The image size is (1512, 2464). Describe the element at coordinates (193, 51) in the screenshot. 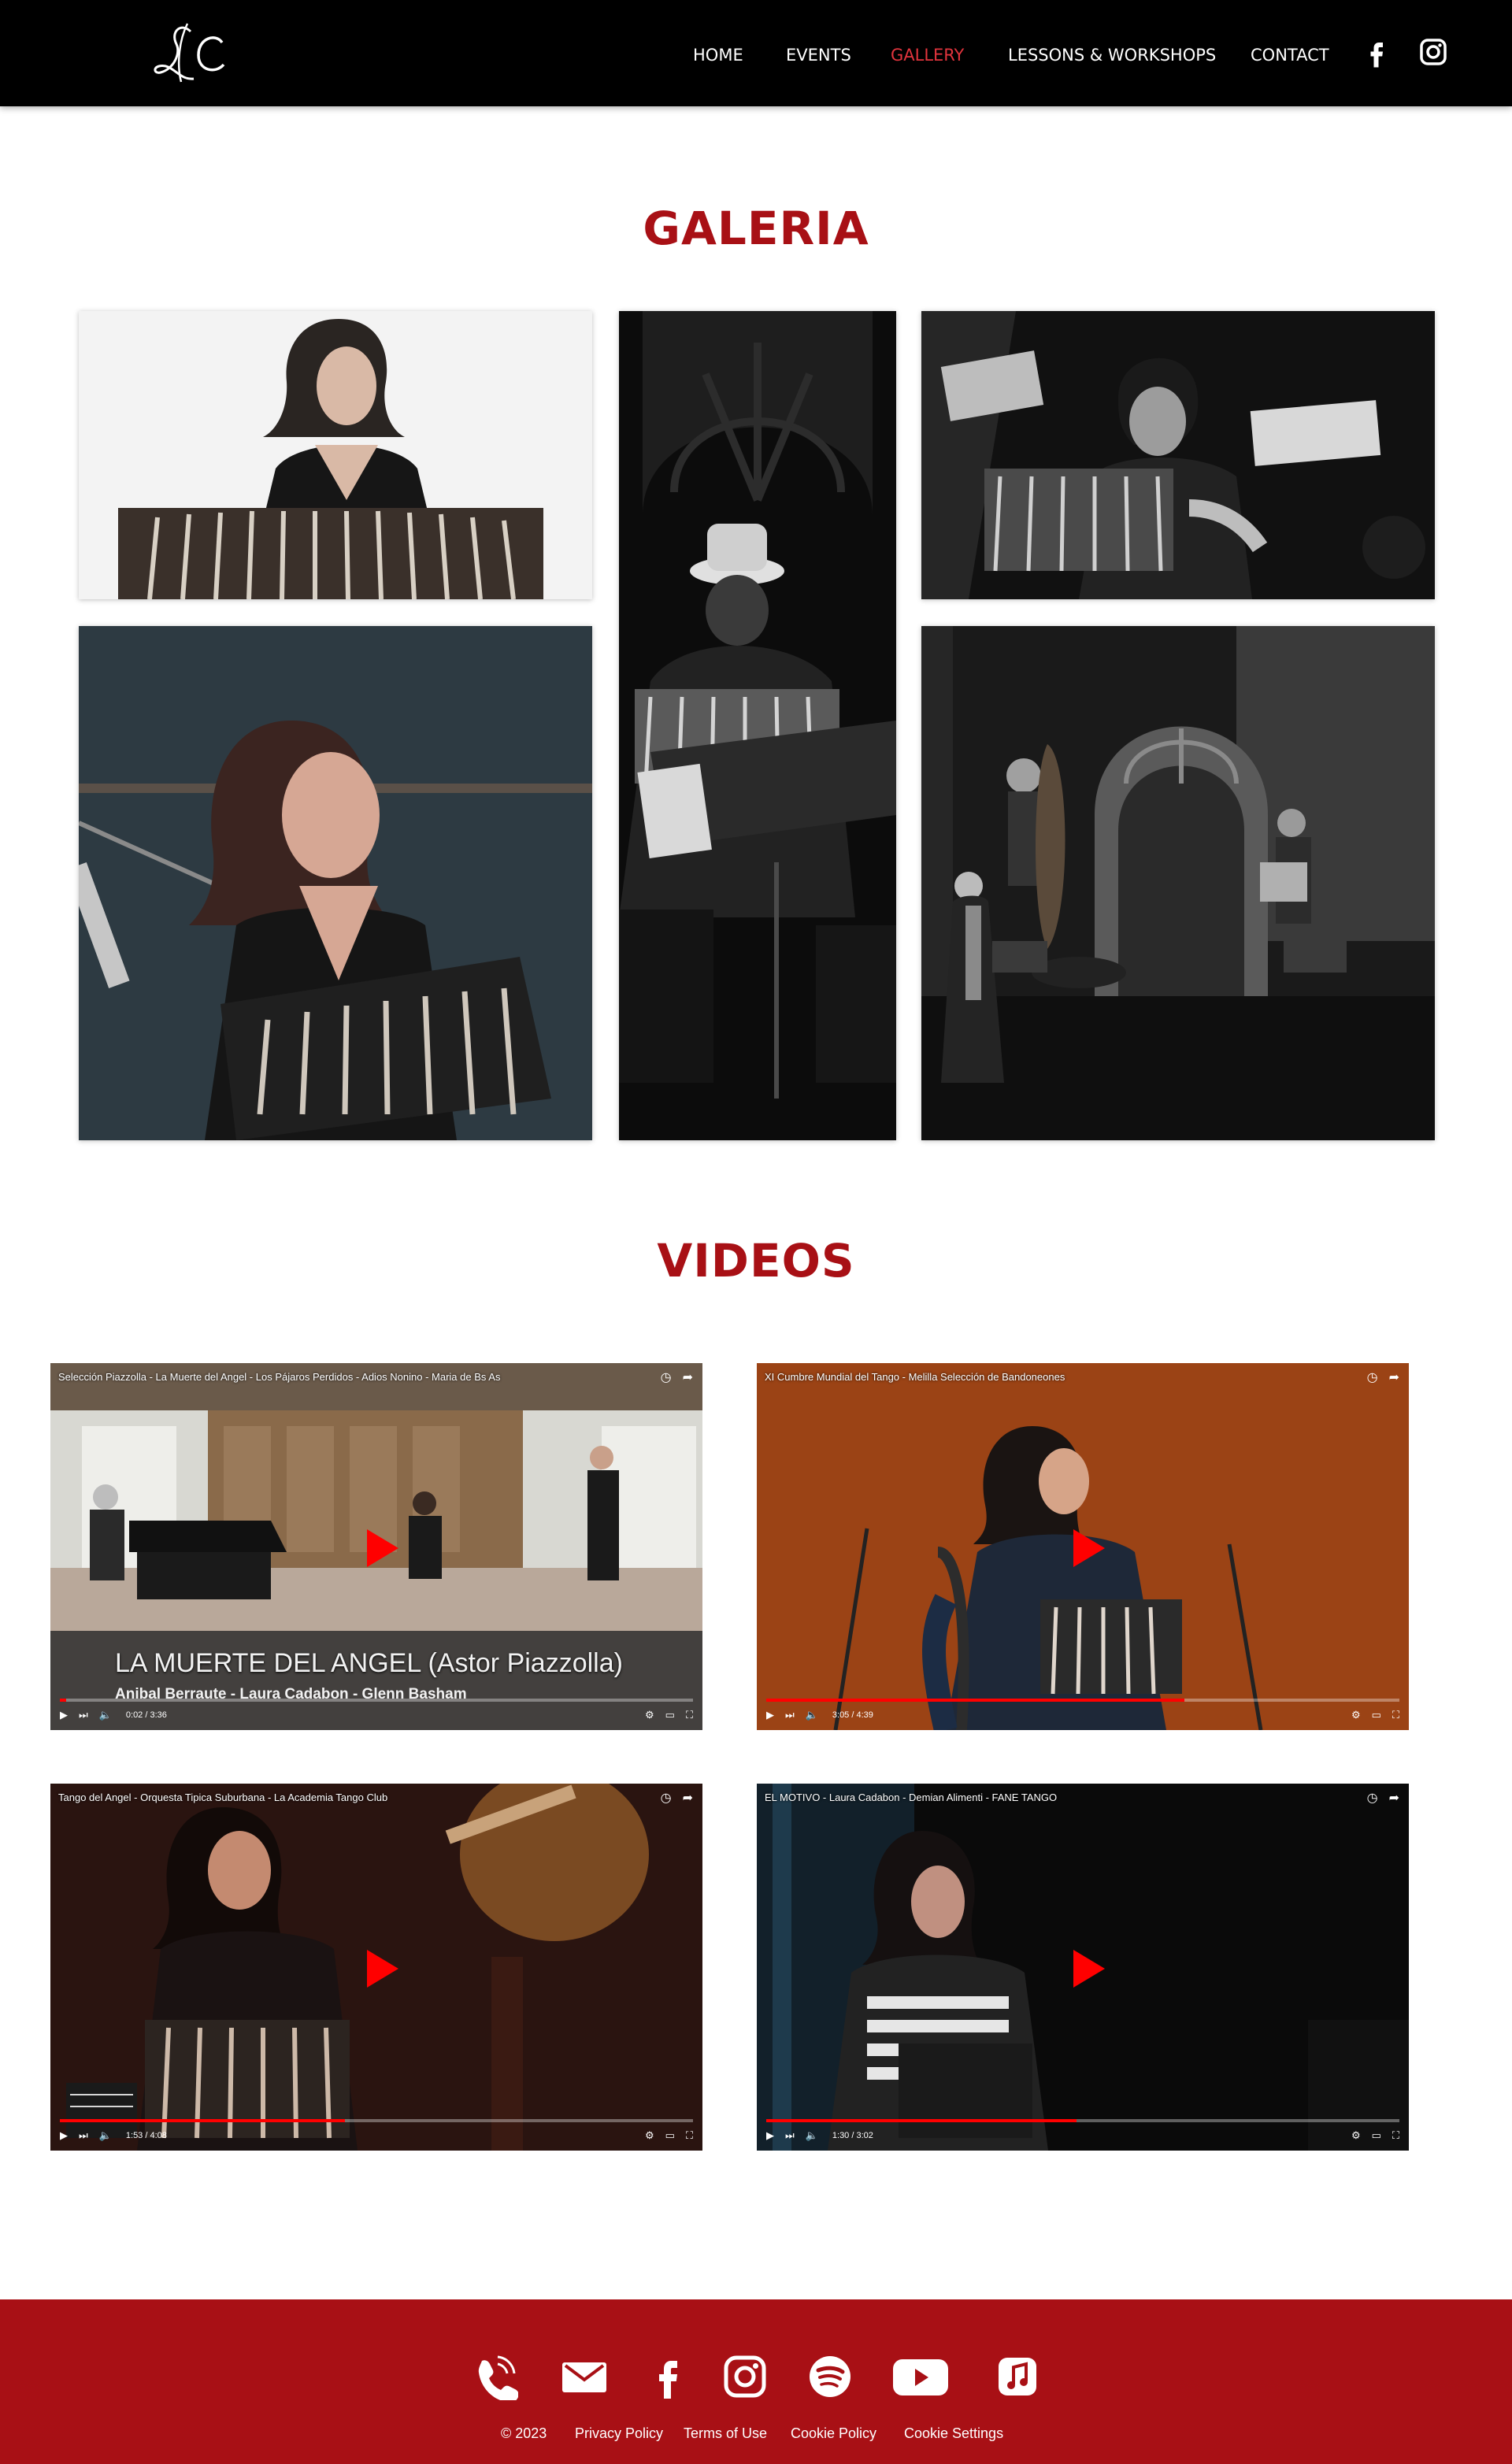

I see `site-logo` at that location.